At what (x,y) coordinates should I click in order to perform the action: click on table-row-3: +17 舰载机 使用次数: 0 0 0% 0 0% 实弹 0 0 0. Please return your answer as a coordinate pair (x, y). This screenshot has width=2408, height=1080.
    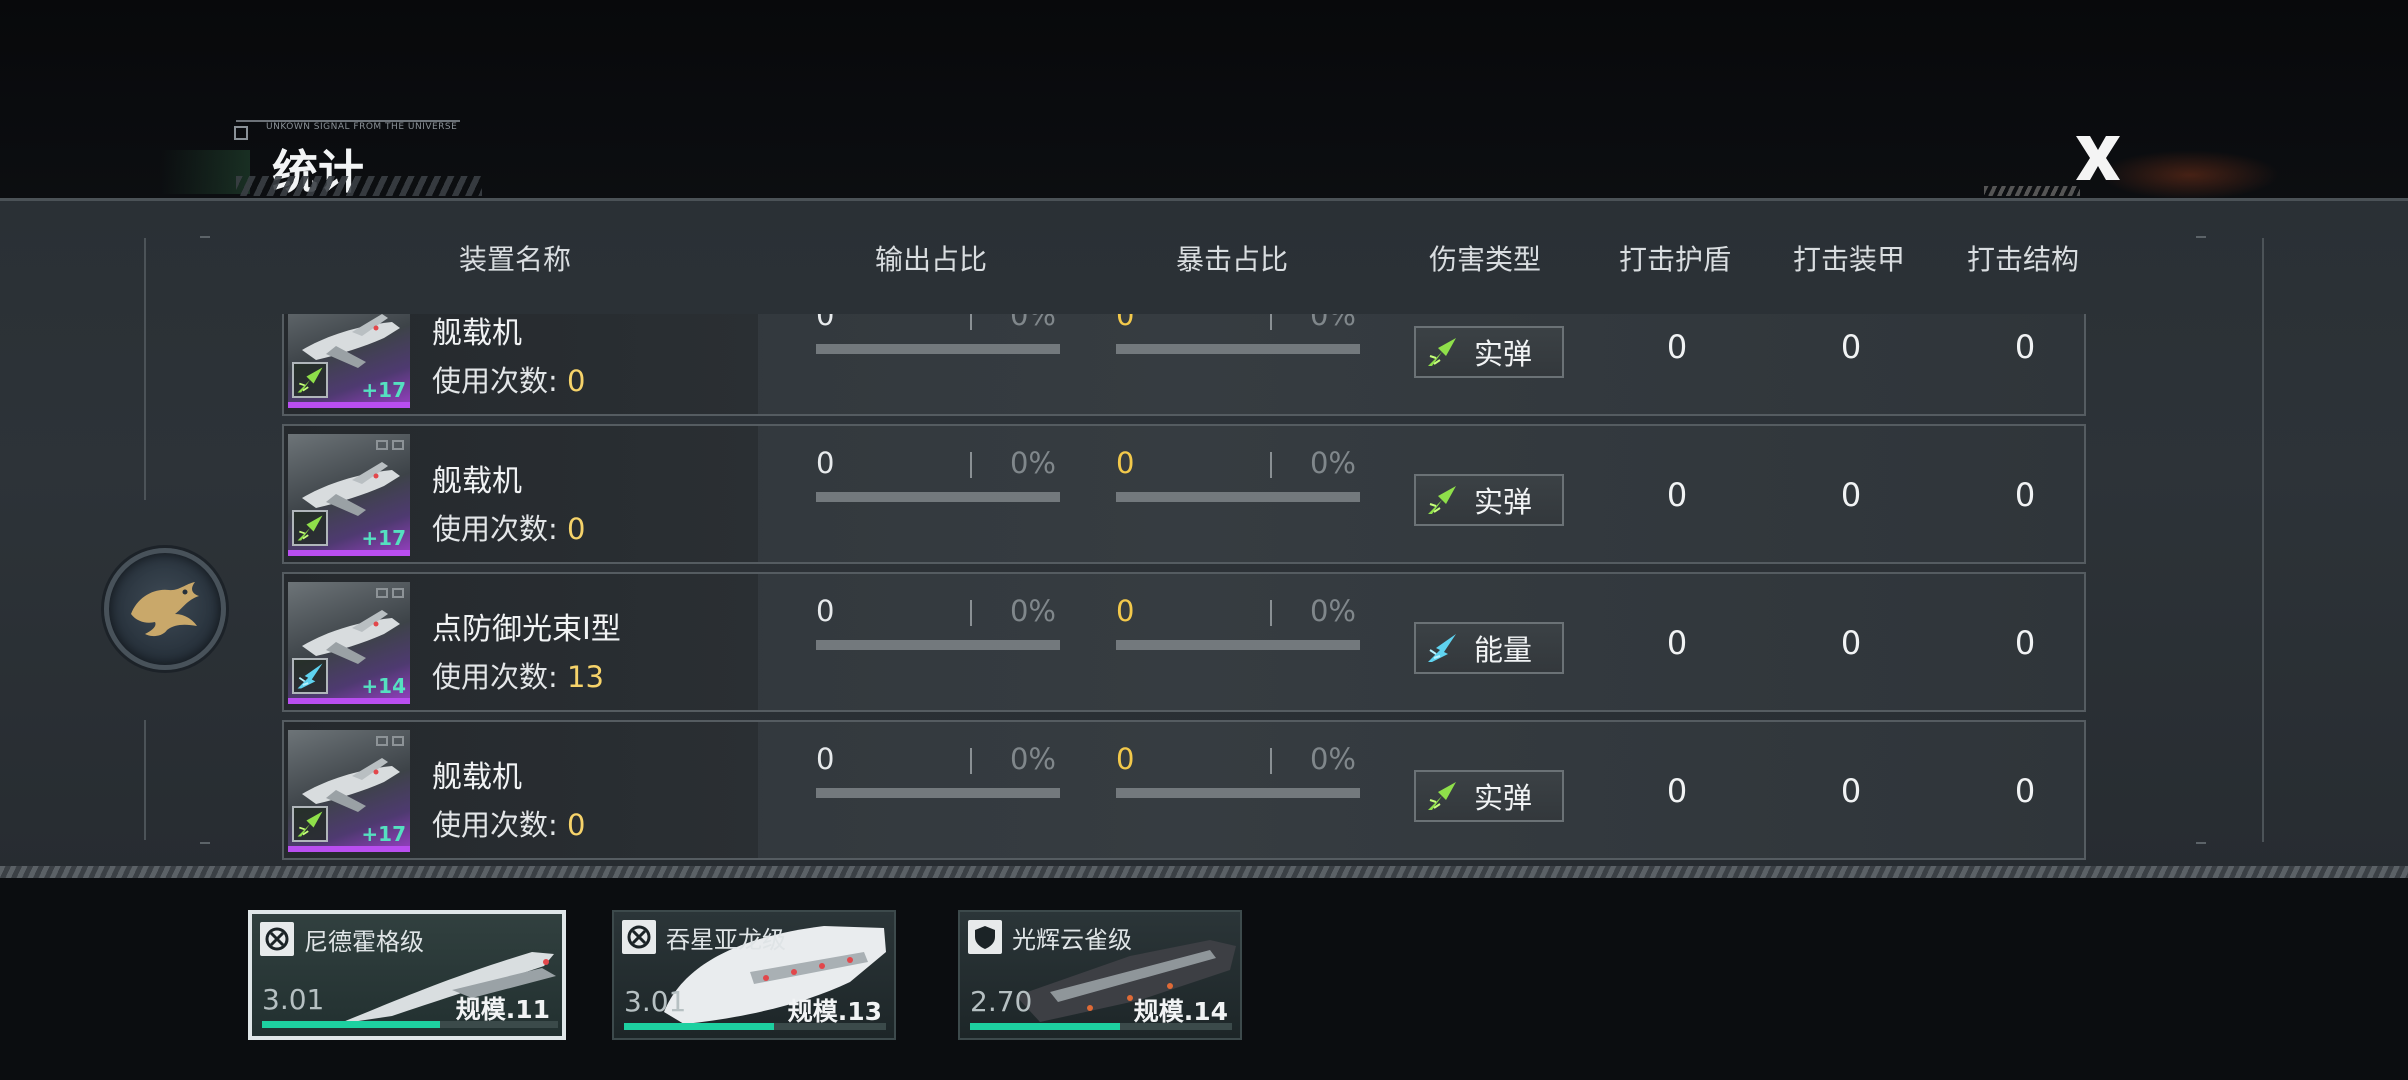
    Looking at the image, I should click on (1184, 790).